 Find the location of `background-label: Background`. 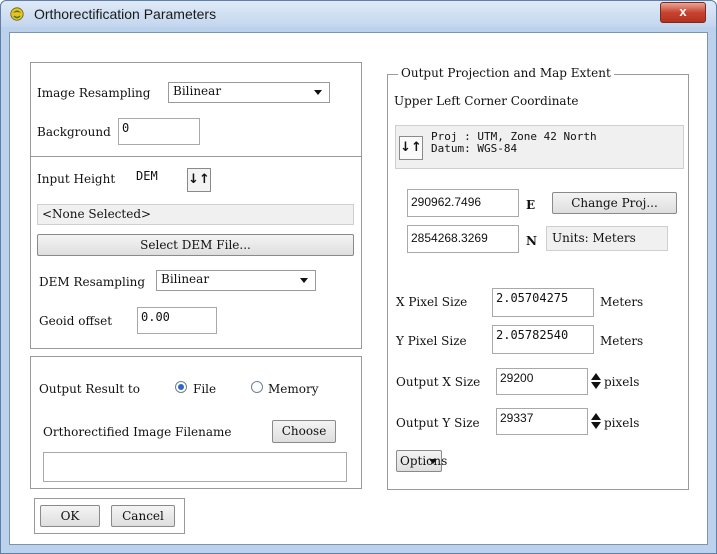

background-label: Background is located at coordinates (74, 132).